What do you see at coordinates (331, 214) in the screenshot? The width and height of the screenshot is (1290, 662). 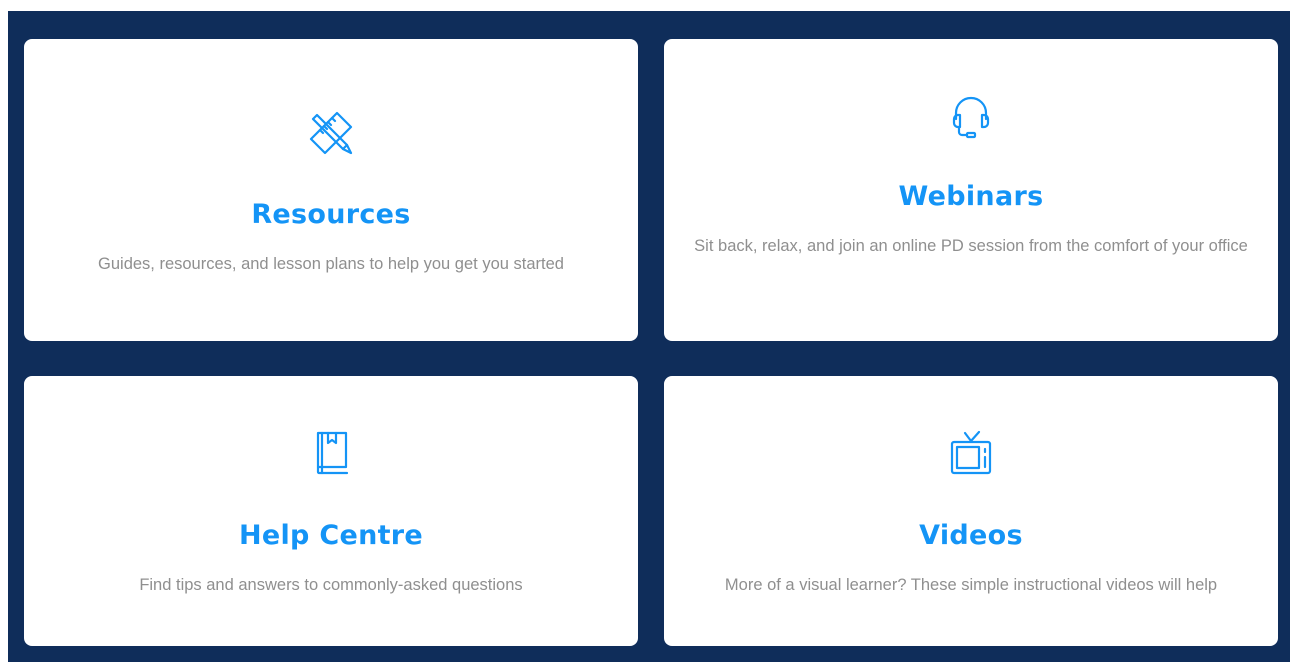 I see `card-title: Resources` at bounding box center [331, 214].